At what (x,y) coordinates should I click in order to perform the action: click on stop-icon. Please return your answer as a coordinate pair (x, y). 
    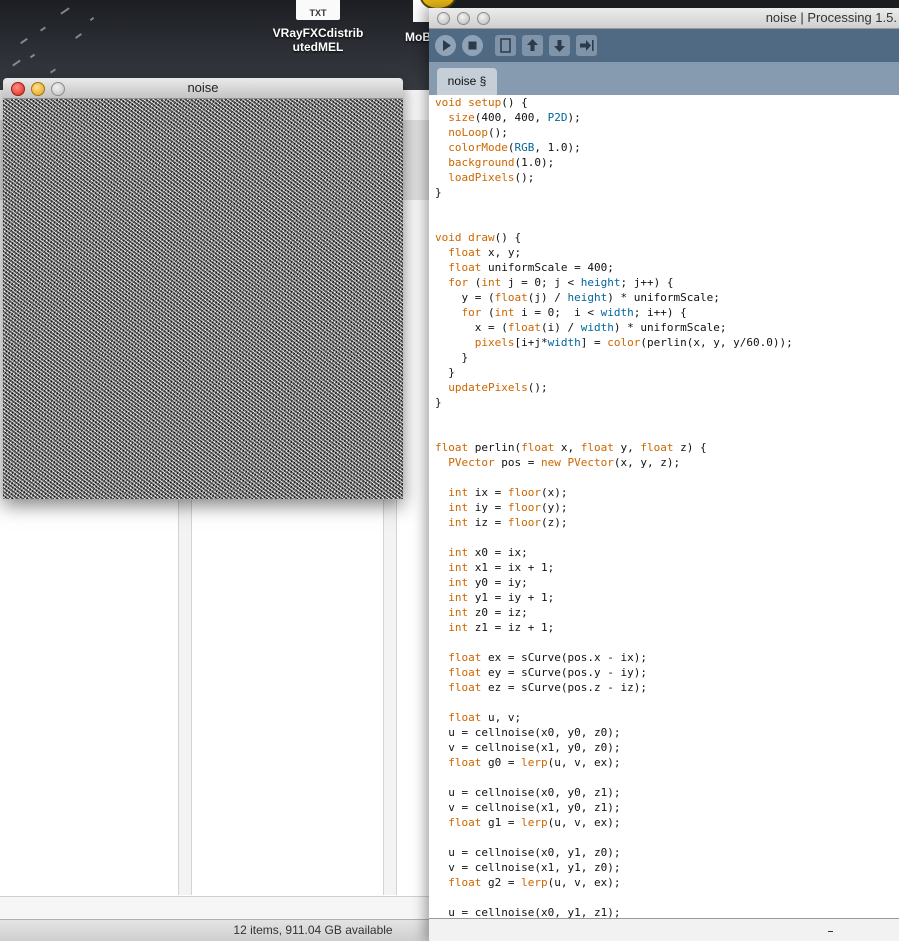
    Looking at the image, I should click on (472, 45).